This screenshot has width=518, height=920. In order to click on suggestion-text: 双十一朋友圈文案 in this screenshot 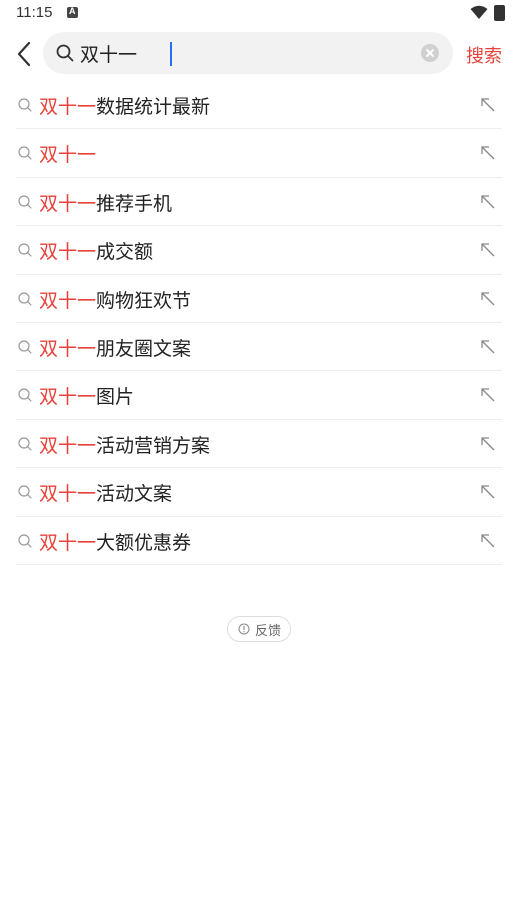, I will do `click(115, 347)`.